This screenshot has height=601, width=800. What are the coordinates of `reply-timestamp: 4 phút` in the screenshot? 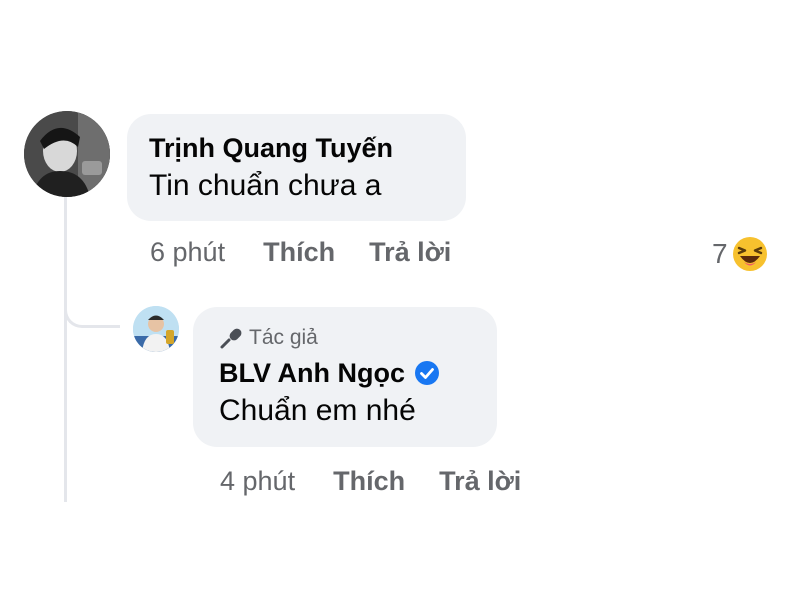 It's located at (257, 481).